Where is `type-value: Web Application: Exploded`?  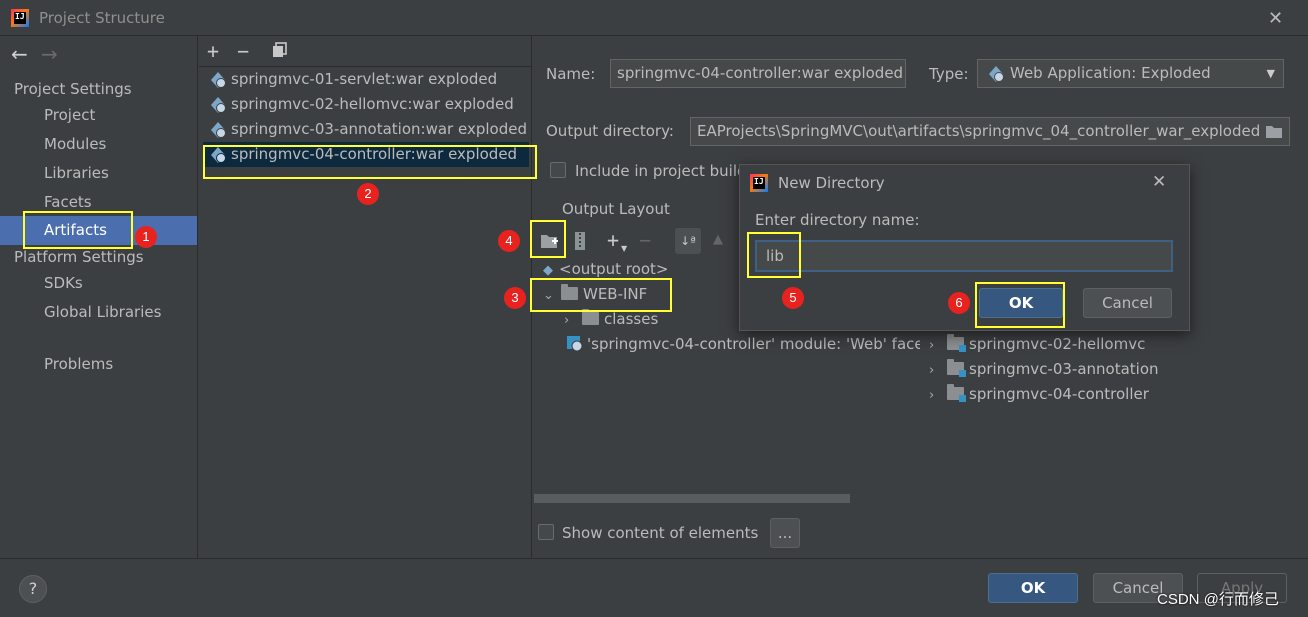
type-value: Web Application: Exploded is located at coordinates (1110, 73).